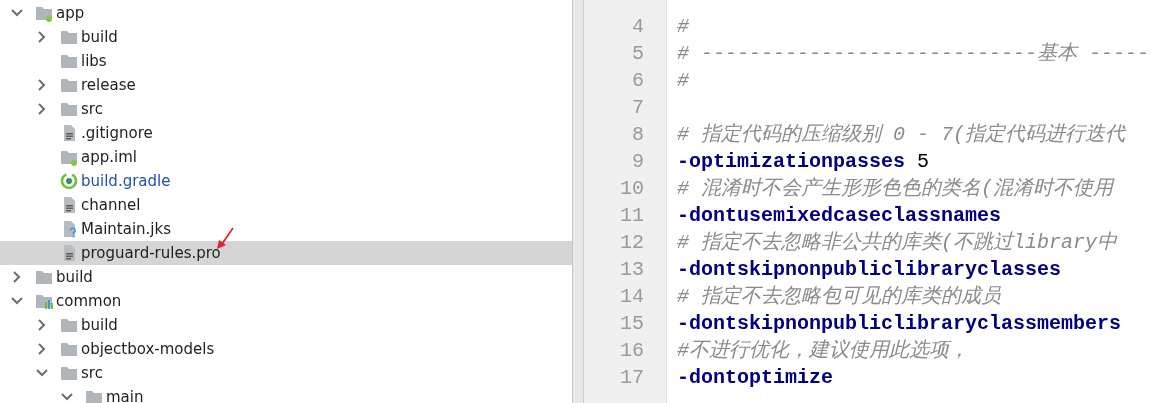  Describe the element at coordinates (286, 157) in the screenshot. I see `tree-row: app.iml` at that location.